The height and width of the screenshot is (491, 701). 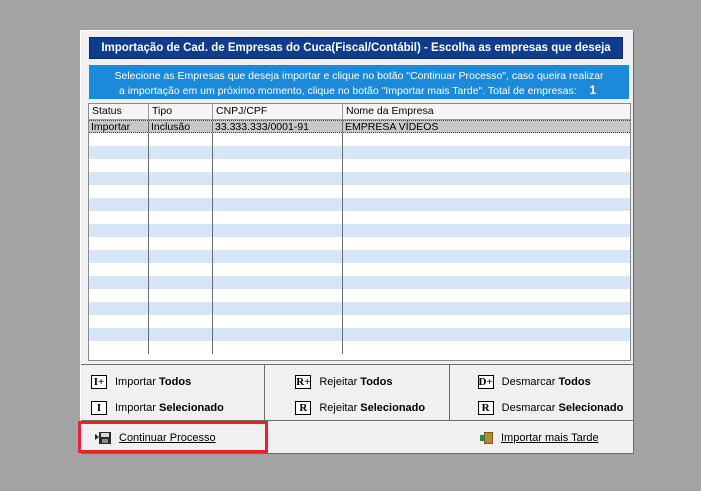 I want to click on column-header-tipo: Tipo, so click(x=181, y=111).